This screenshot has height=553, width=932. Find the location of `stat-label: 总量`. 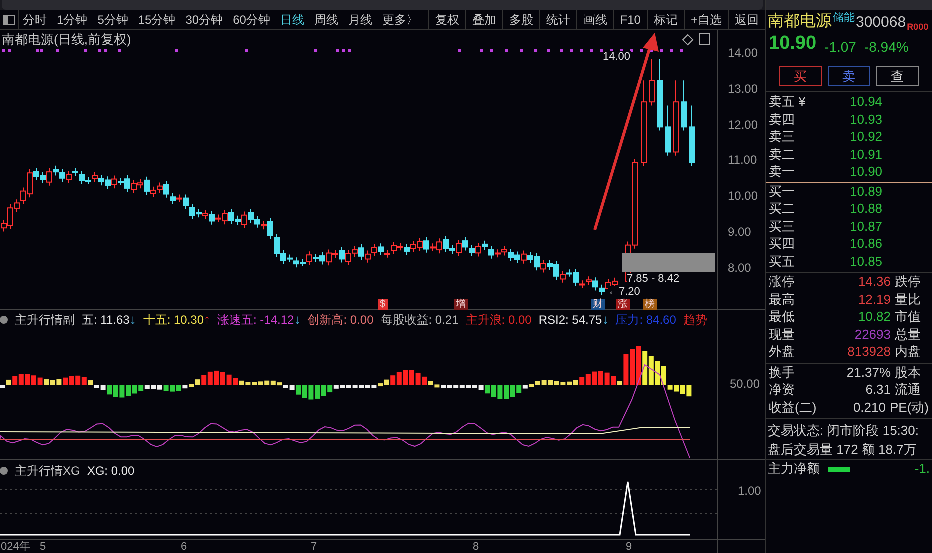

stat-label: 总量 is located at coordinates (908, 335).